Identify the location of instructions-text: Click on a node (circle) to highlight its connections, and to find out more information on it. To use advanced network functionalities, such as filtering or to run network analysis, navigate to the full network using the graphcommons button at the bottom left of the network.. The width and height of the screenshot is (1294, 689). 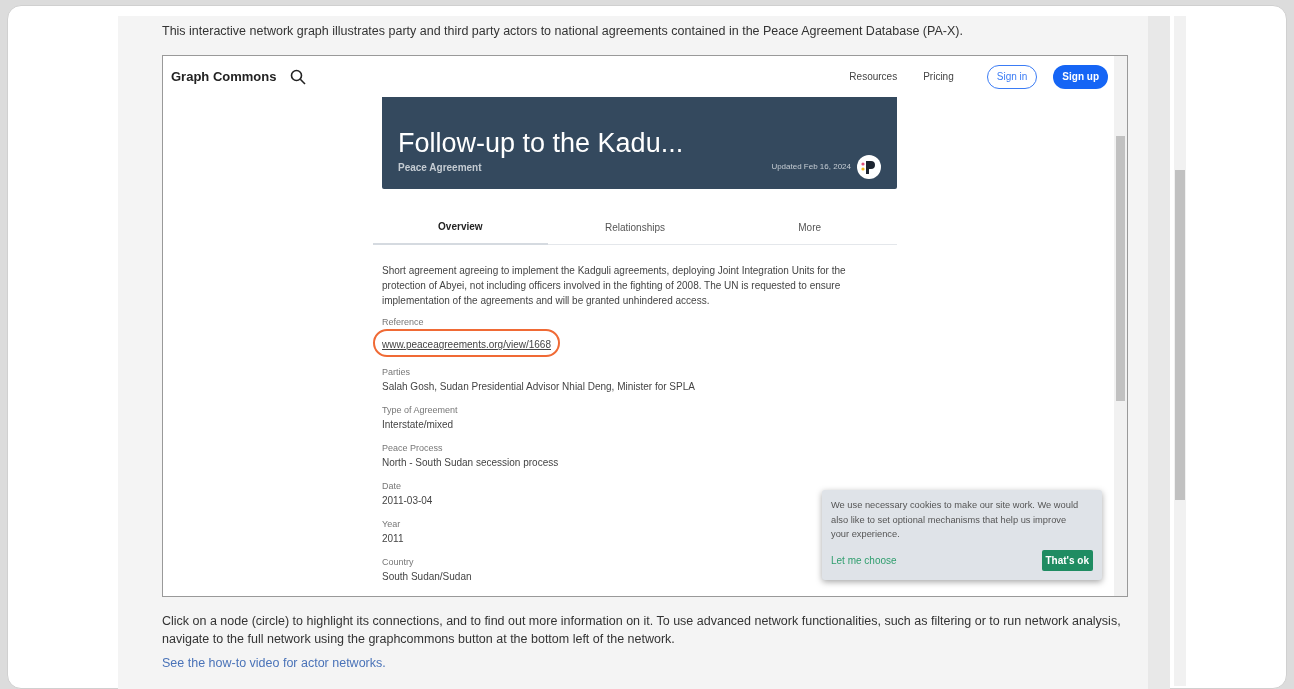
(642, 630).